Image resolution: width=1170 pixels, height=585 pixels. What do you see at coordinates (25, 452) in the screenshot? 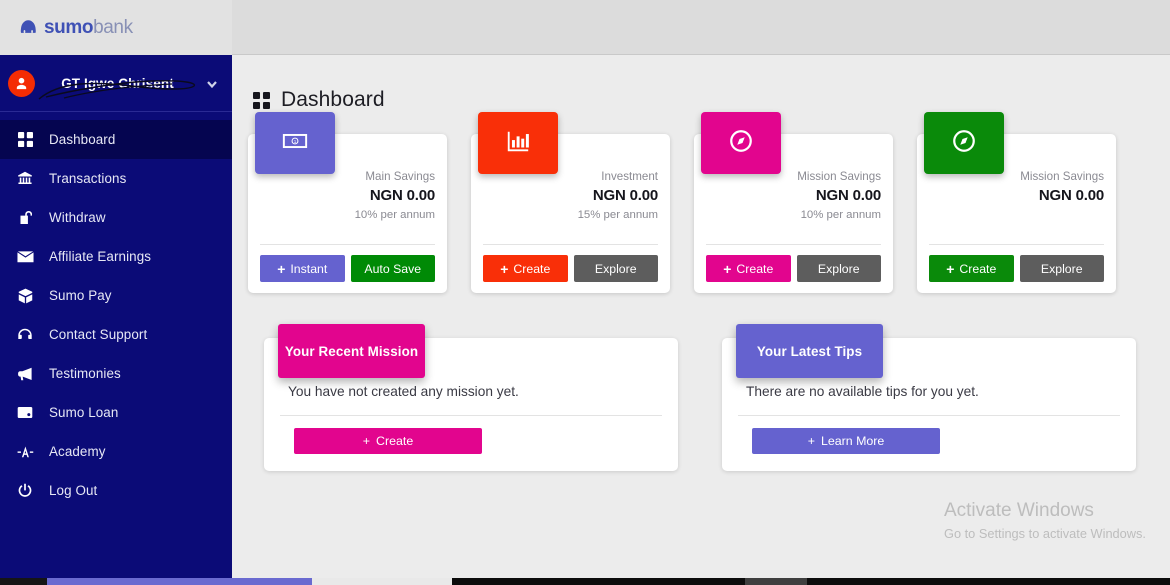
I see `tower-icon` at bounding box center [25, 452].